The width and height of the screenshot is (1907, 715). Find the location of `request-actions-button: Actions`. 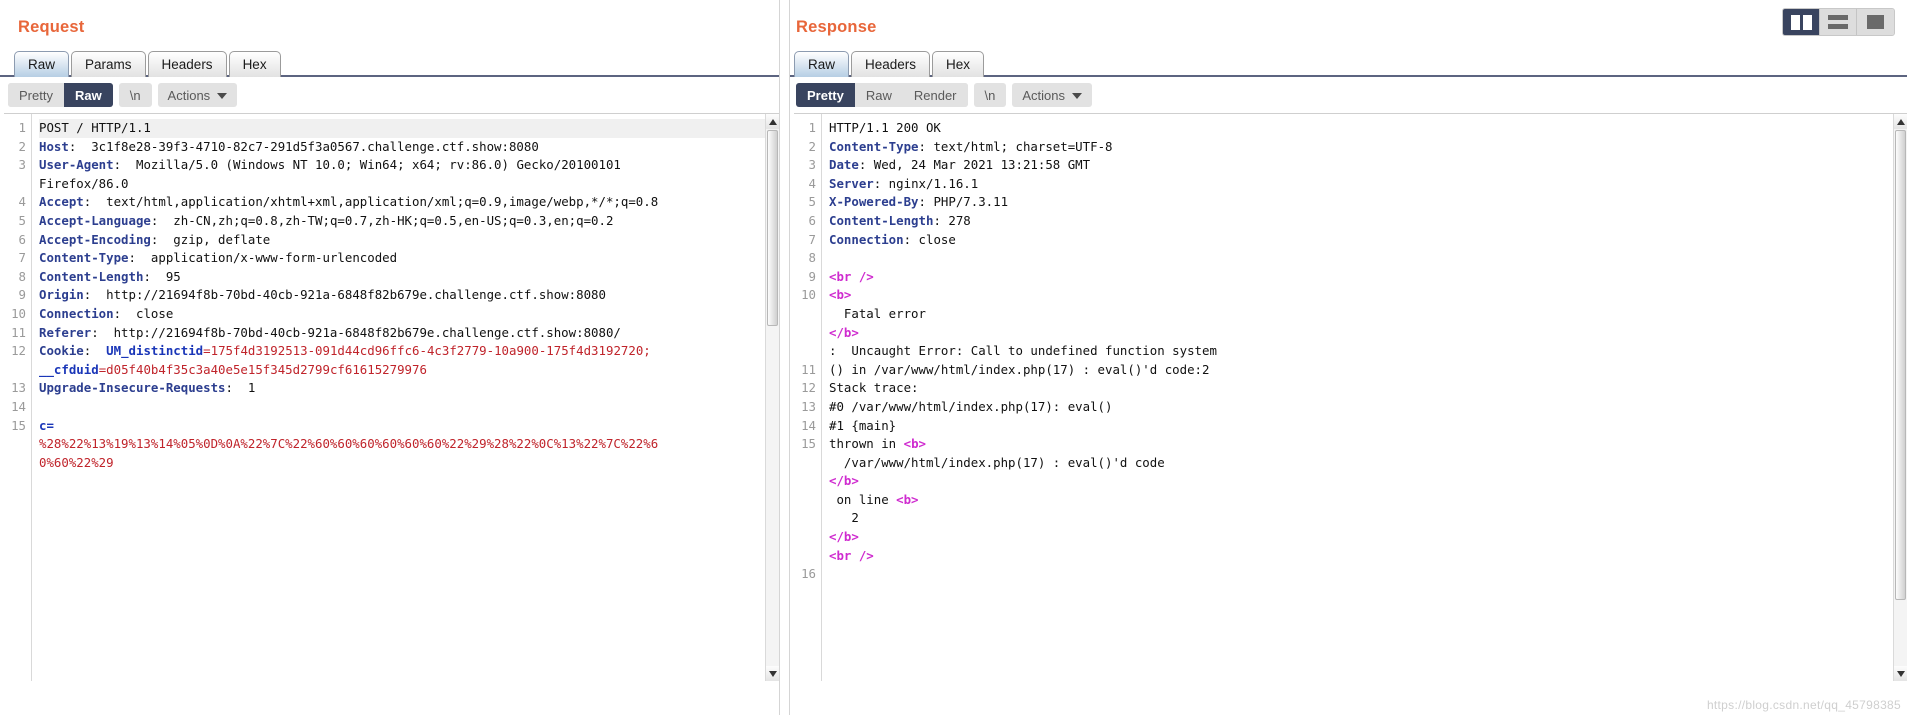

request-actions-button: Actions is located at coordinates (197, 95).